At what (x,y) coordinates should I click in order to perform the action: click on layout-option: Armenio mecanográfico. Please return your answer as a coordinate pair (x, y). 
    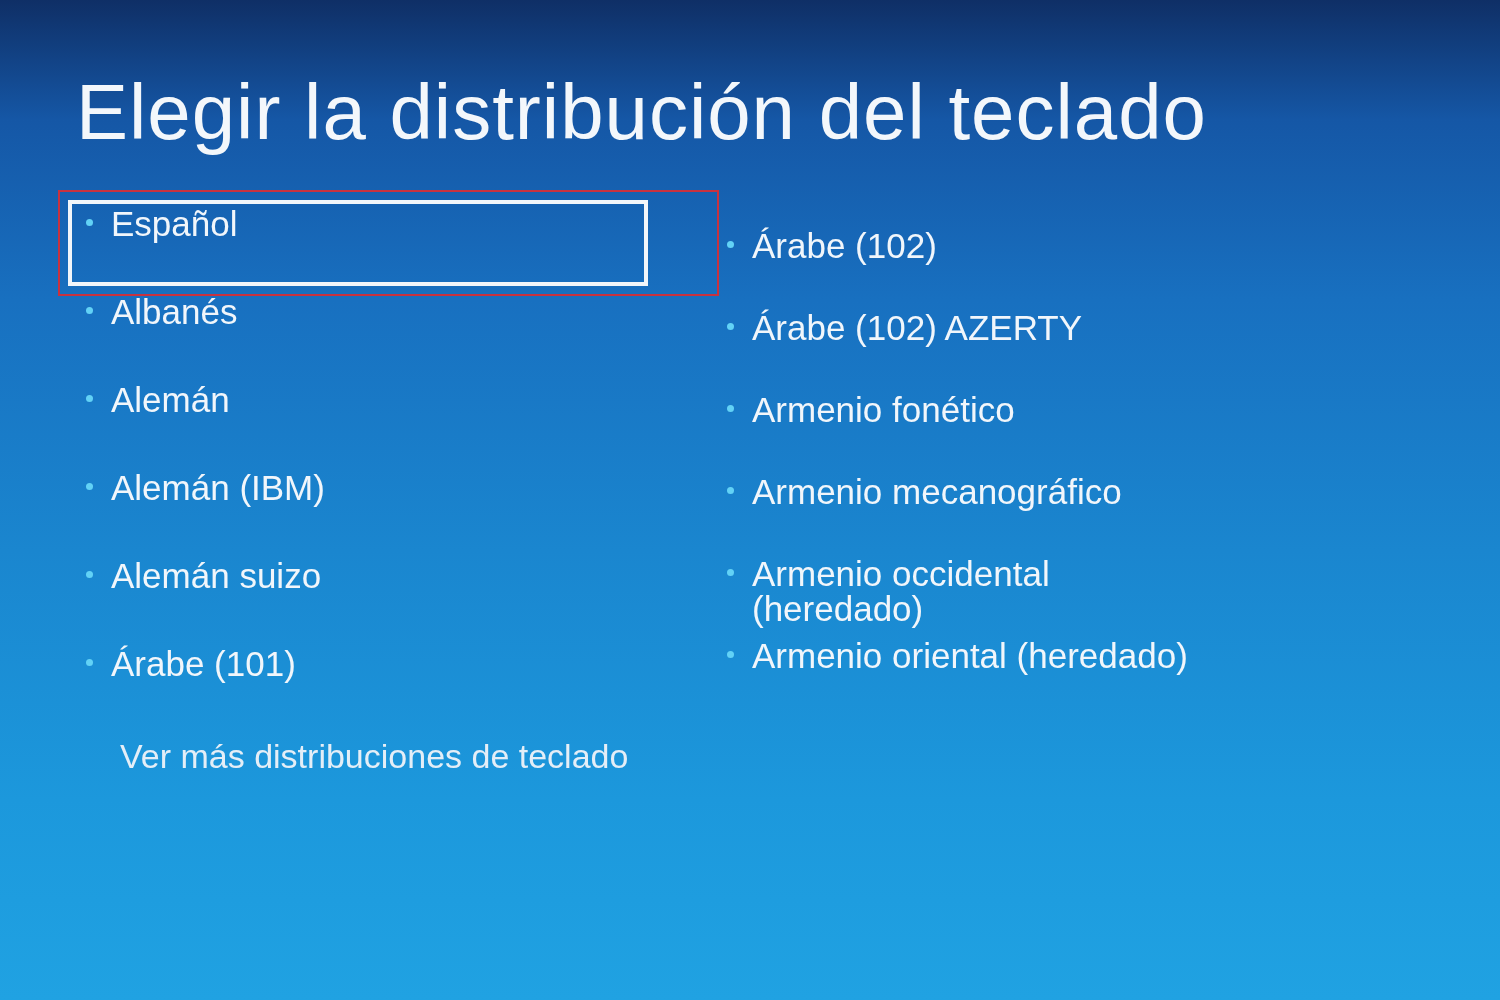
    Looking at the image, I should click on (989, 507).